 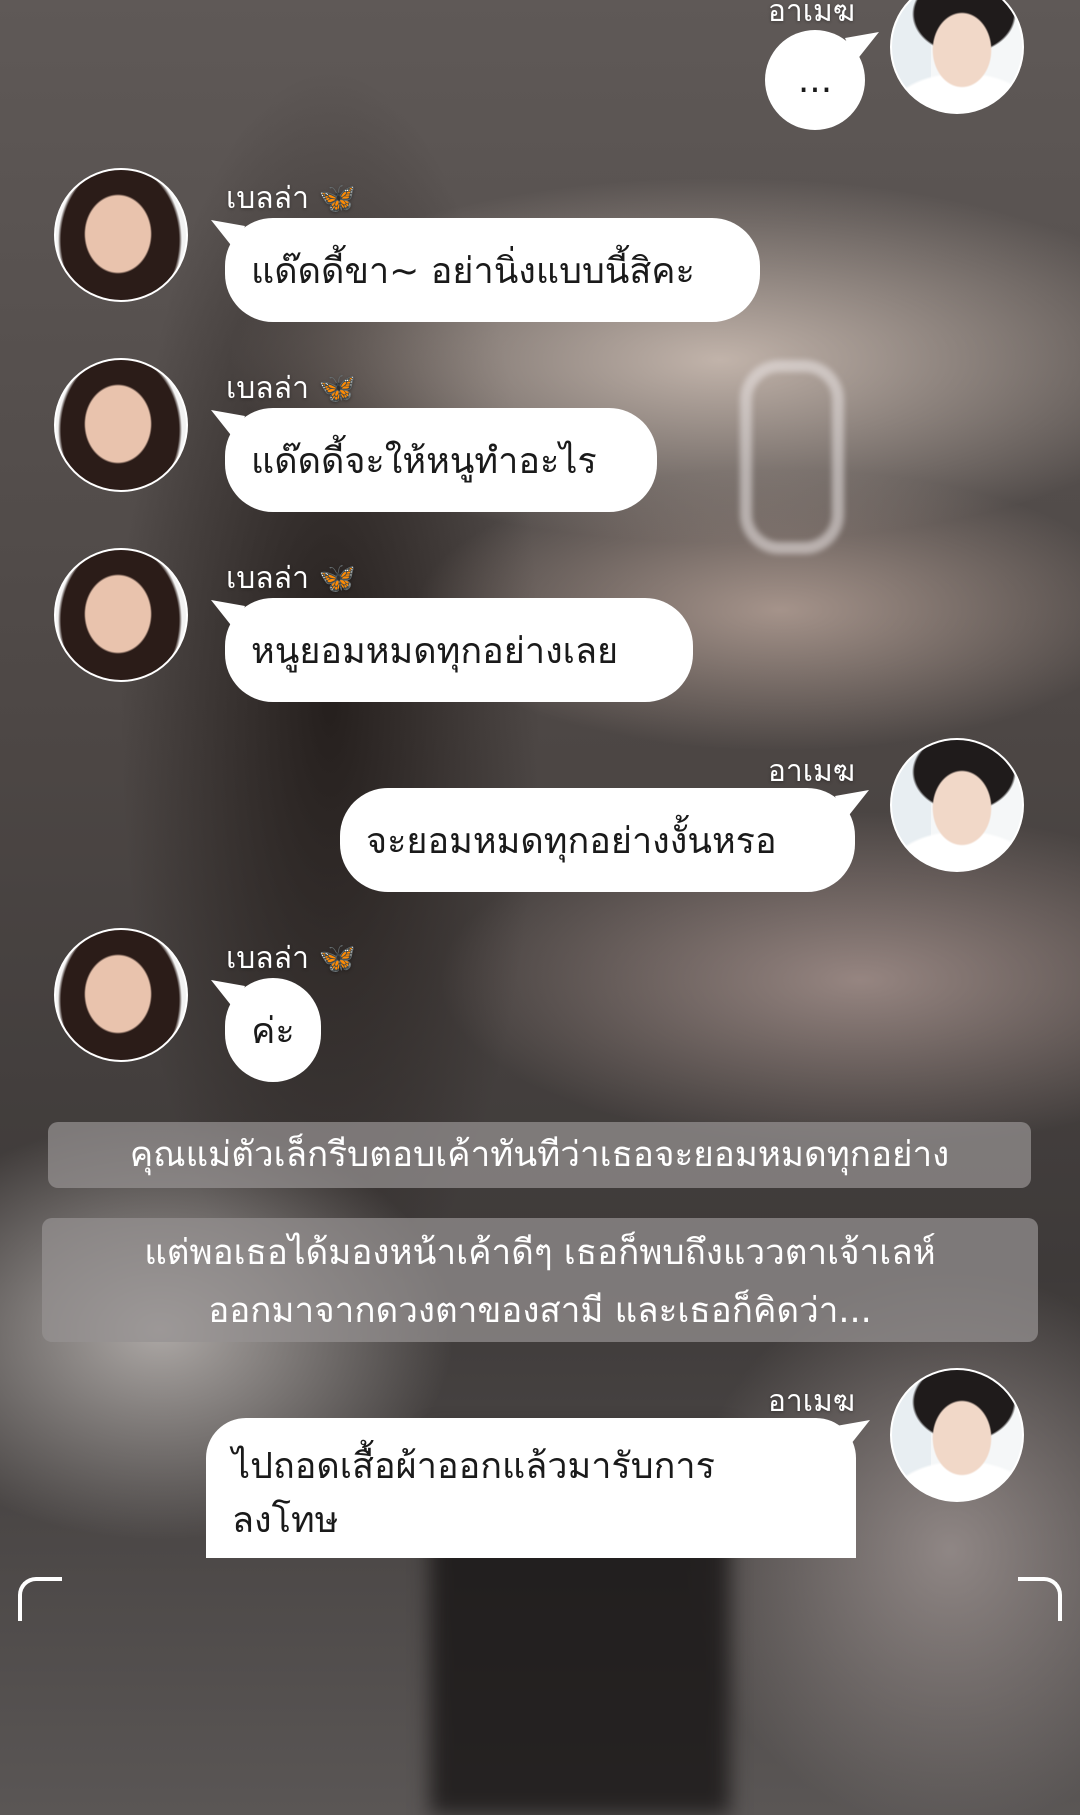 I want to click on message-bubble: ไปถอดเสื้อผ้าออกแล้วมารับการลงโทษ, so click(x=531, y=1488).